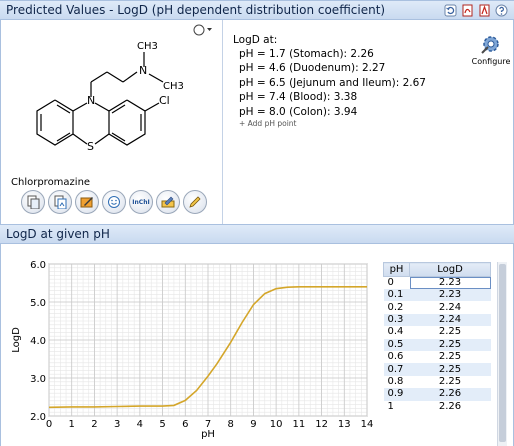  Describe the element at coordinates (298, 424) in the screenshot. I see `x-tick-label: 11` at that location.